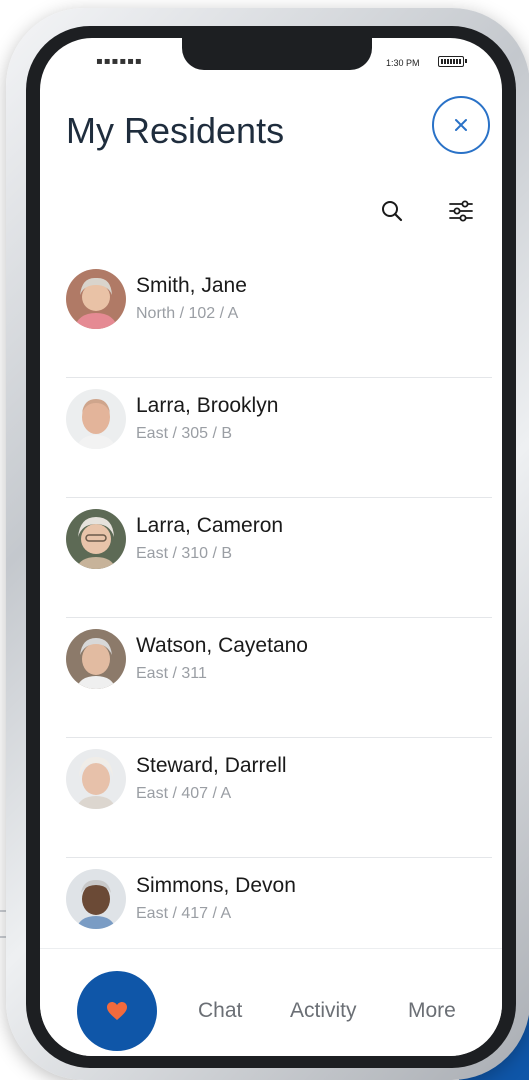  Describe the element at coordinates (211, 765) in the screenshot. I see `resident-name: Steward, Darrell` at that location.